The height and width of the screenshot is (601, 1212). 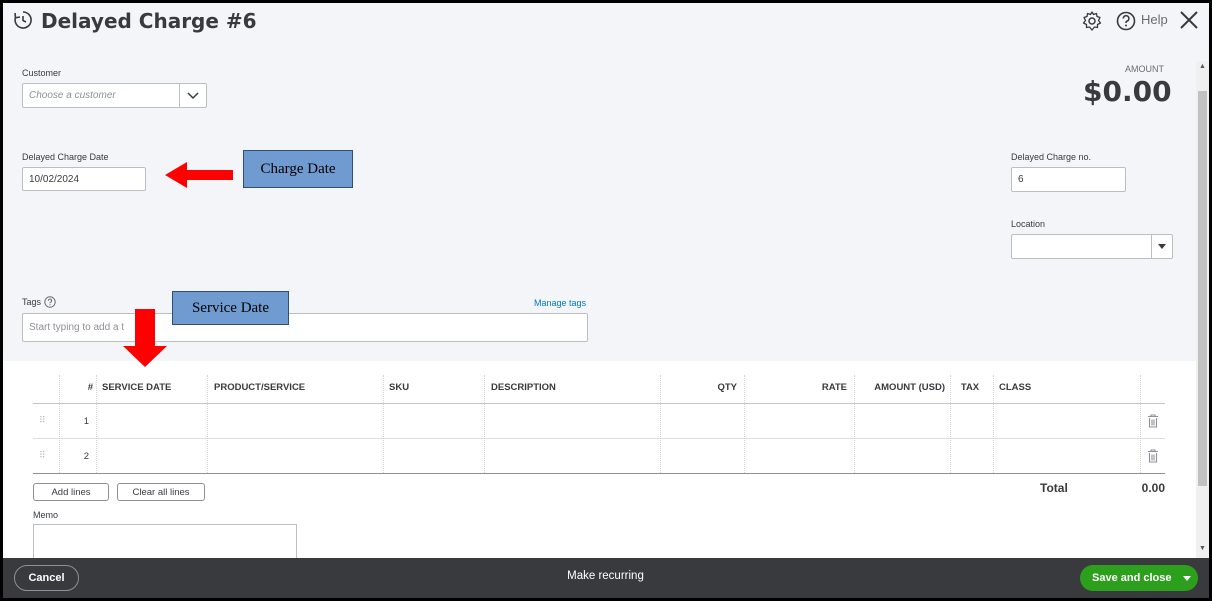 What do you see at coordinates (137, 387) in the screenshot?
I see `col-header-service-date: SERVICE DATE` at bounding box center [137, 387].